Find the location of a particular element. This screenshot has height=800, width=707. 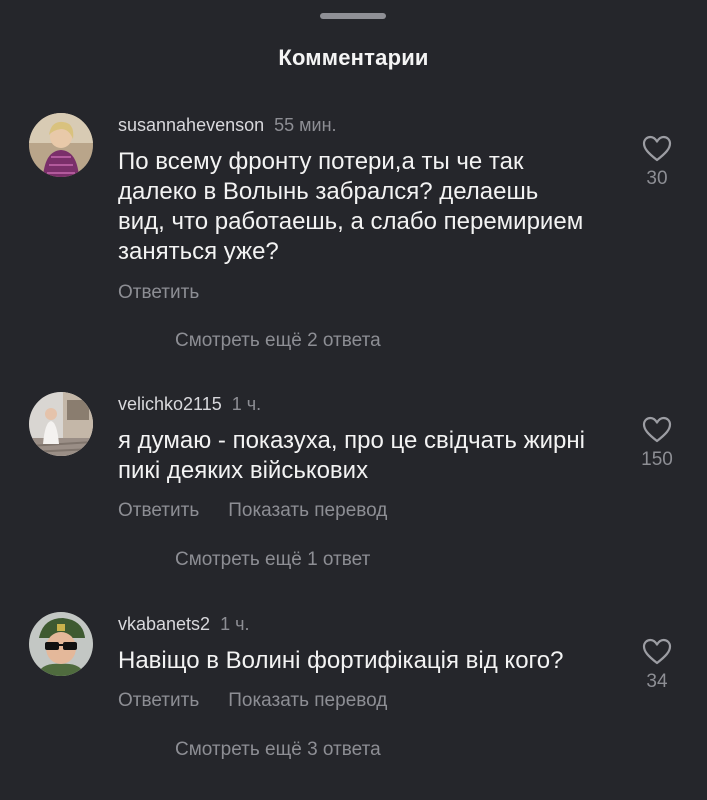

like-count: 34 is located at coordinates (657, 681).